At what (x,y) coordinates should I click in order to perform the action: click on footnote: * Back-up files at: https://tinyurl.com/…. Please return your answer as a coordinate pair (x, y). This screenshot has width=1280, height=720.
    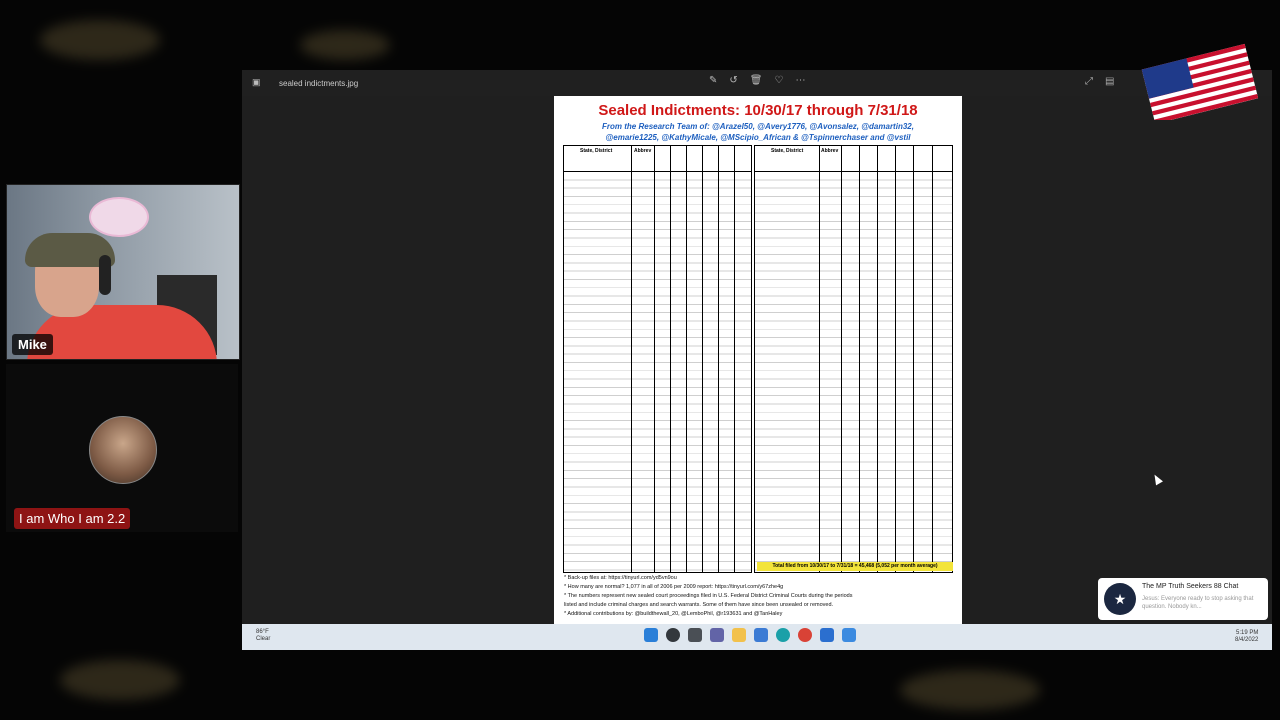
    Looking at the image, I should click on (620, 578).